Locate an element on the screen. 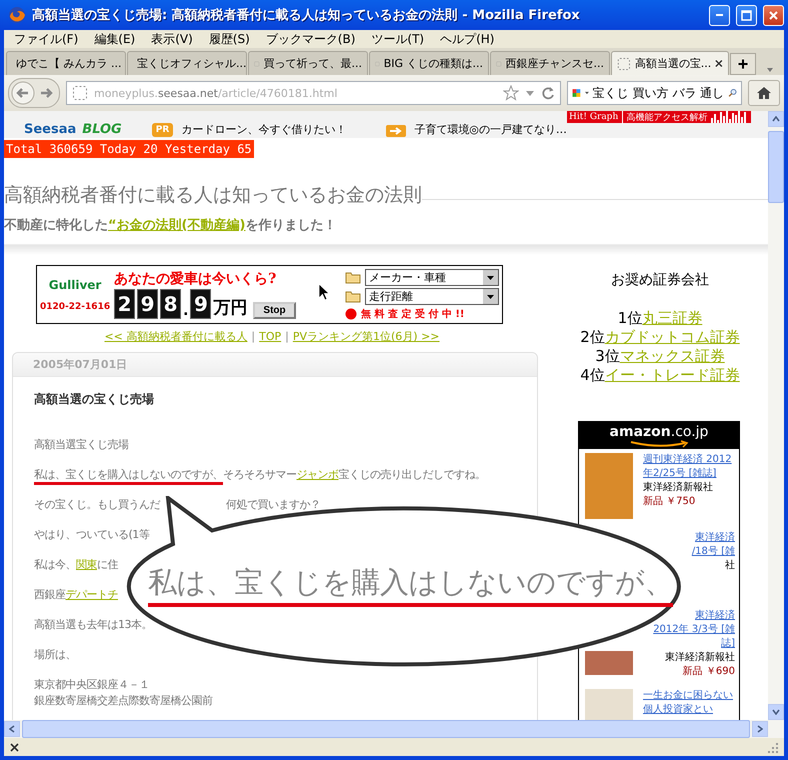 This screenshot has width=788, height=760. price-digit: 8 is located at coordinates (171, 304).